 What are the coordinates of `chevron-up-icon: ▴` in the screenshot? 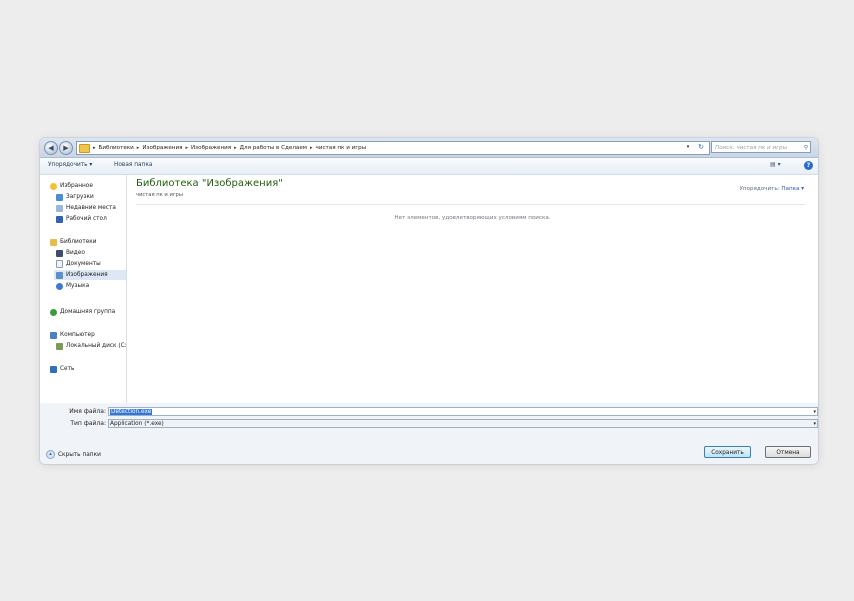 It's located at (50, 454).